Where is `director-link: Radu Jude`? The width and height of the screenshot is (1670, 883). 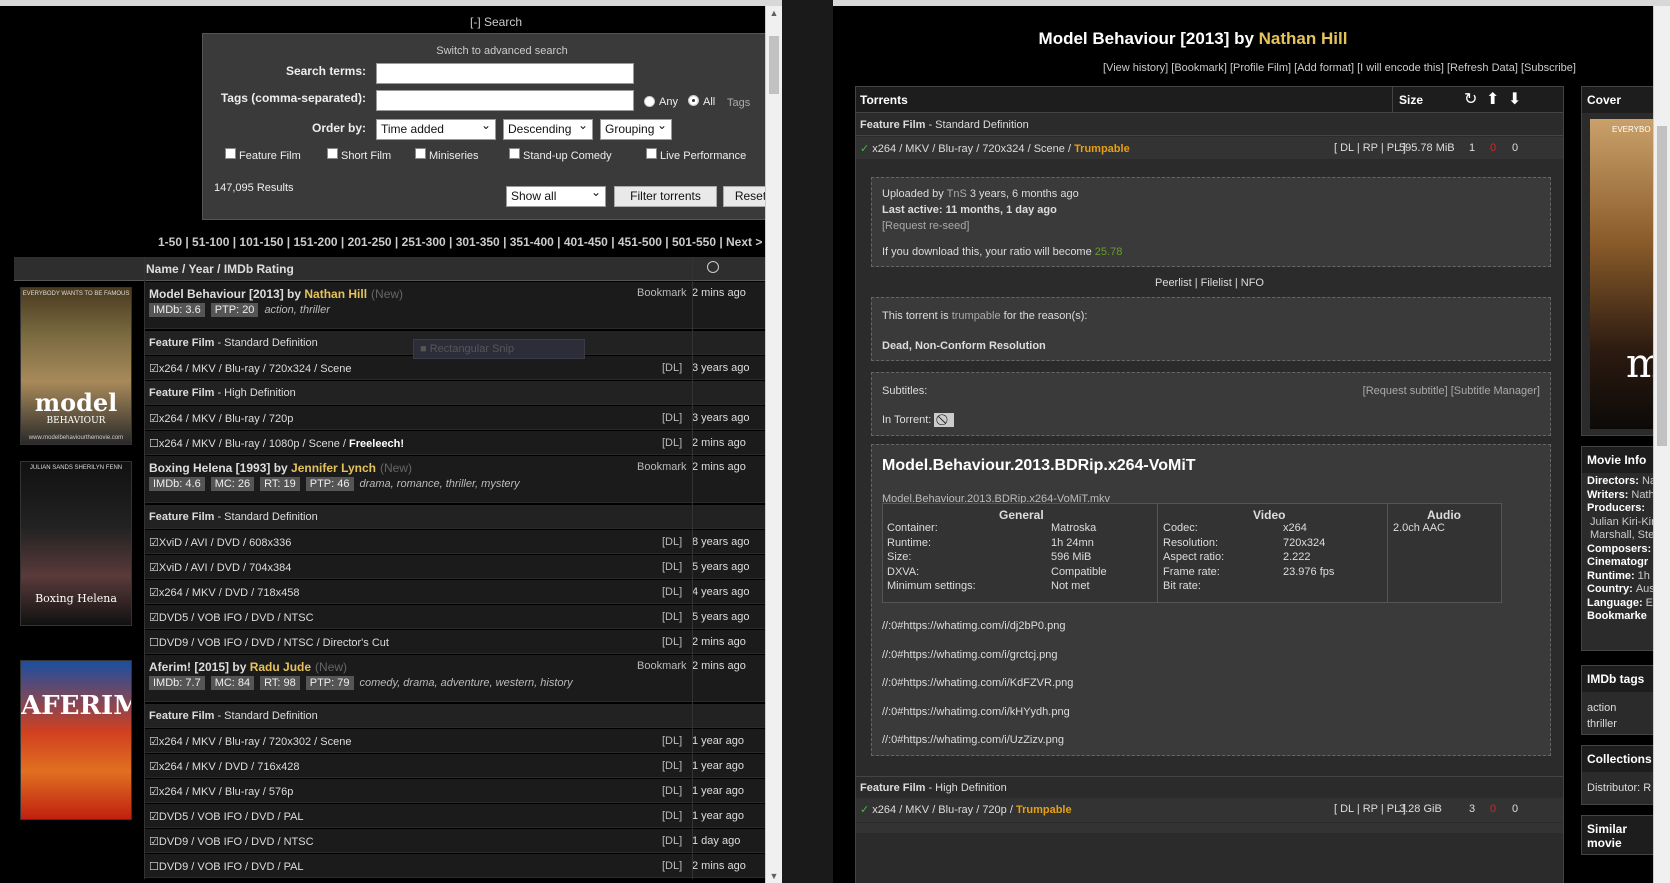 director-link: Radu Jude is located at coordinates (280, 667).